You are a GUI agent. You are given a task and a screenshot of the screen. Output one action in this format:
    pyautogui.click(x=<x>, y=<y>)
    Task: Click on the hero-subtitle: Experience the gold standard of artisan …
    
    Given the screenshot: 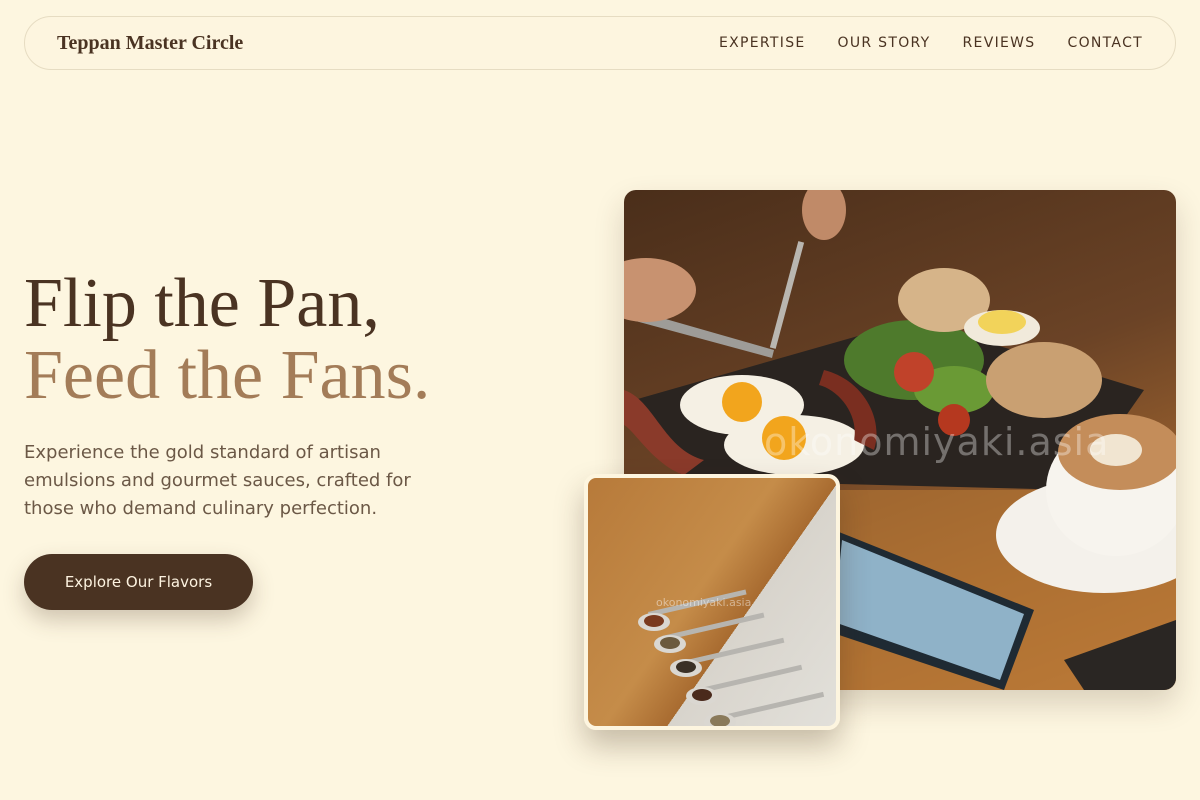 What is the action you would take?
    pyautogui.click(x=217, y=480)
    